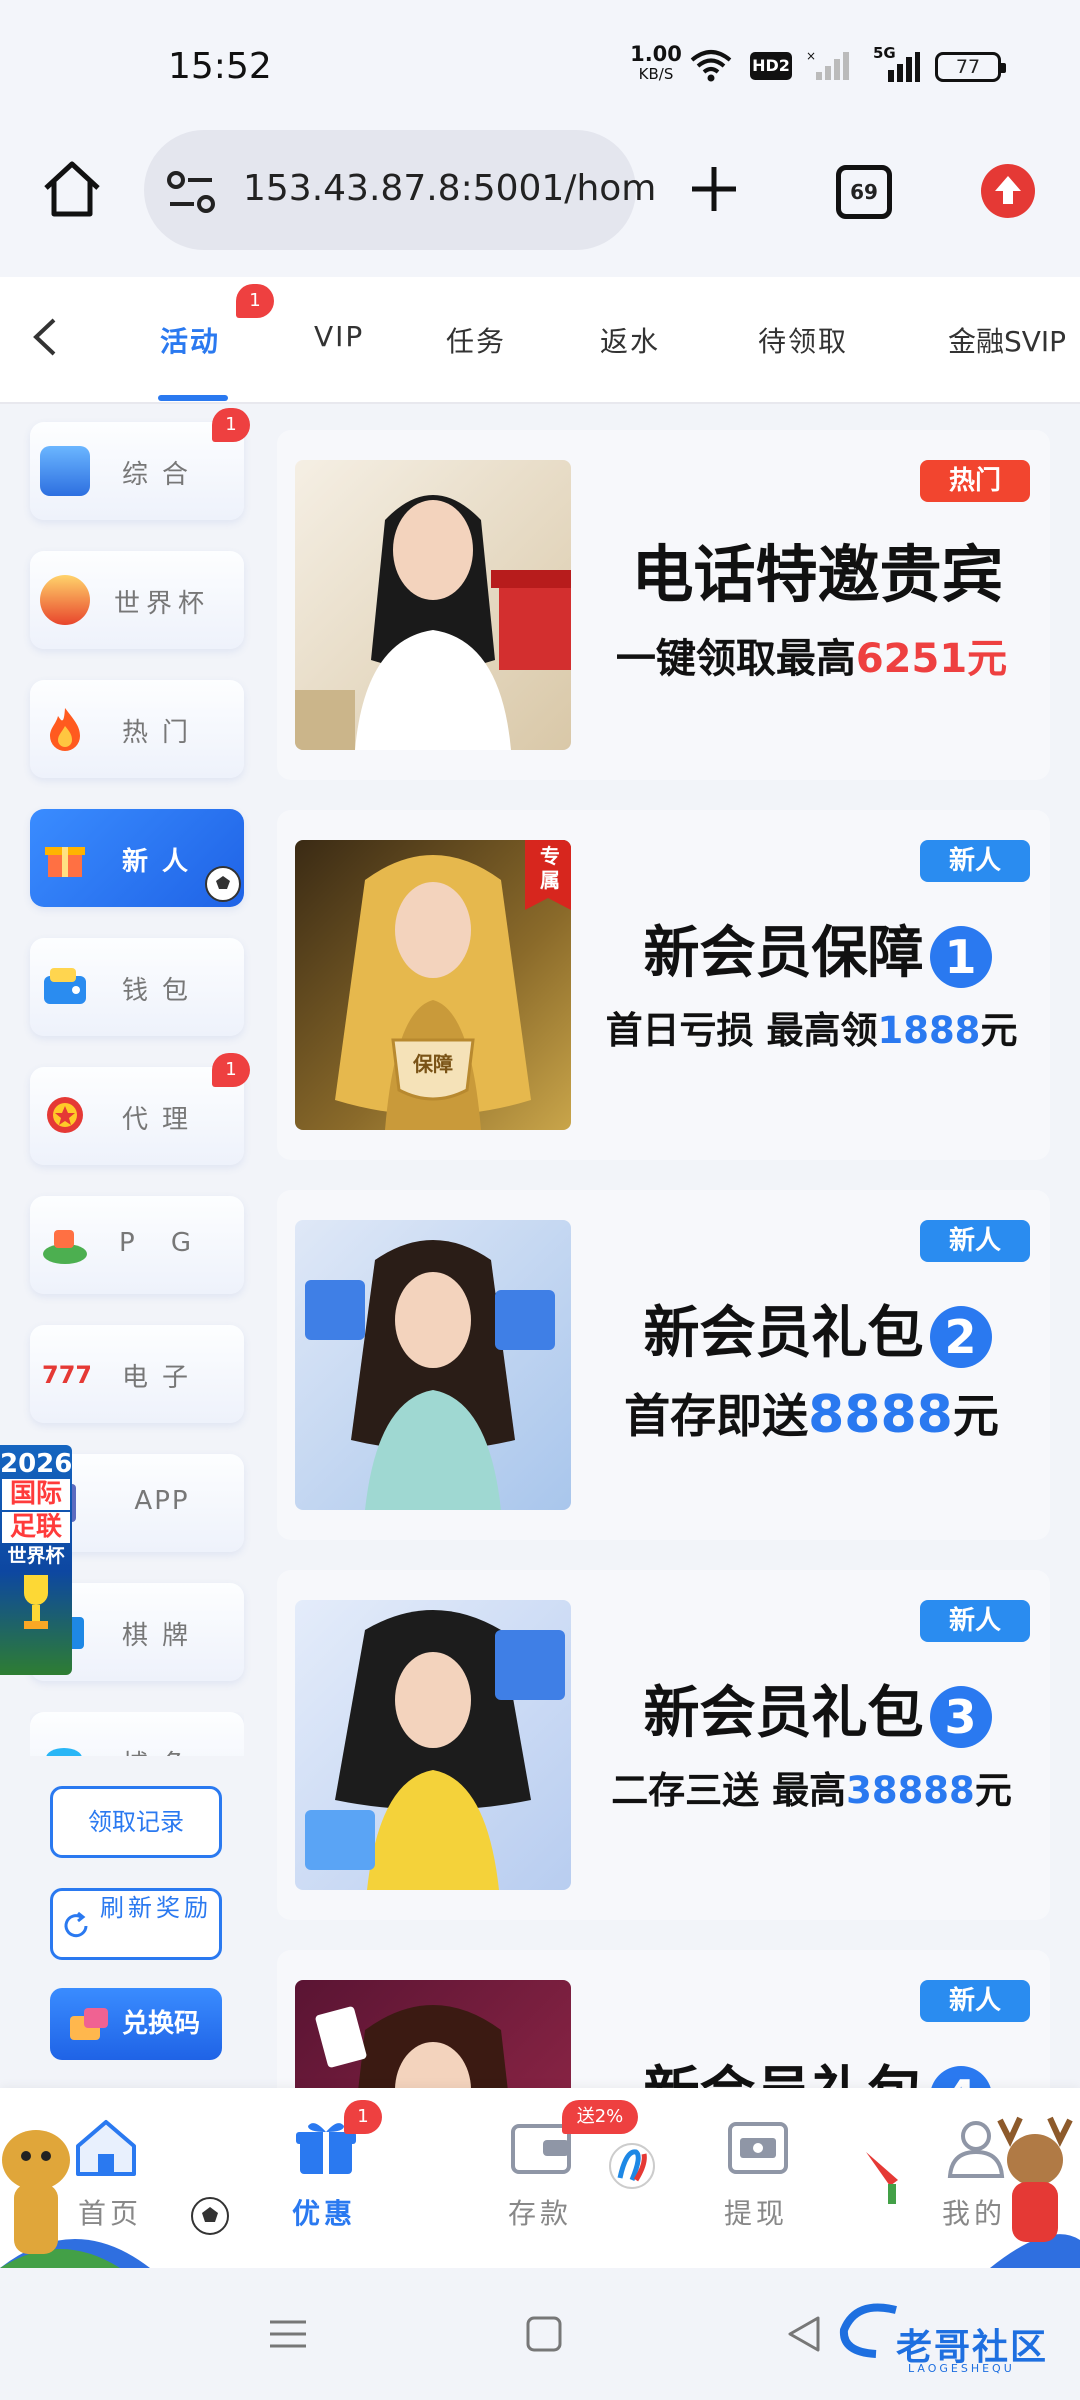 The width and height of the screenshot is (1080, 2400). What do you see at coordinates (600, 2117) in the screenshot?
I see `nav-deposit-badge: 送2%` at bounding box center [600, 2117].